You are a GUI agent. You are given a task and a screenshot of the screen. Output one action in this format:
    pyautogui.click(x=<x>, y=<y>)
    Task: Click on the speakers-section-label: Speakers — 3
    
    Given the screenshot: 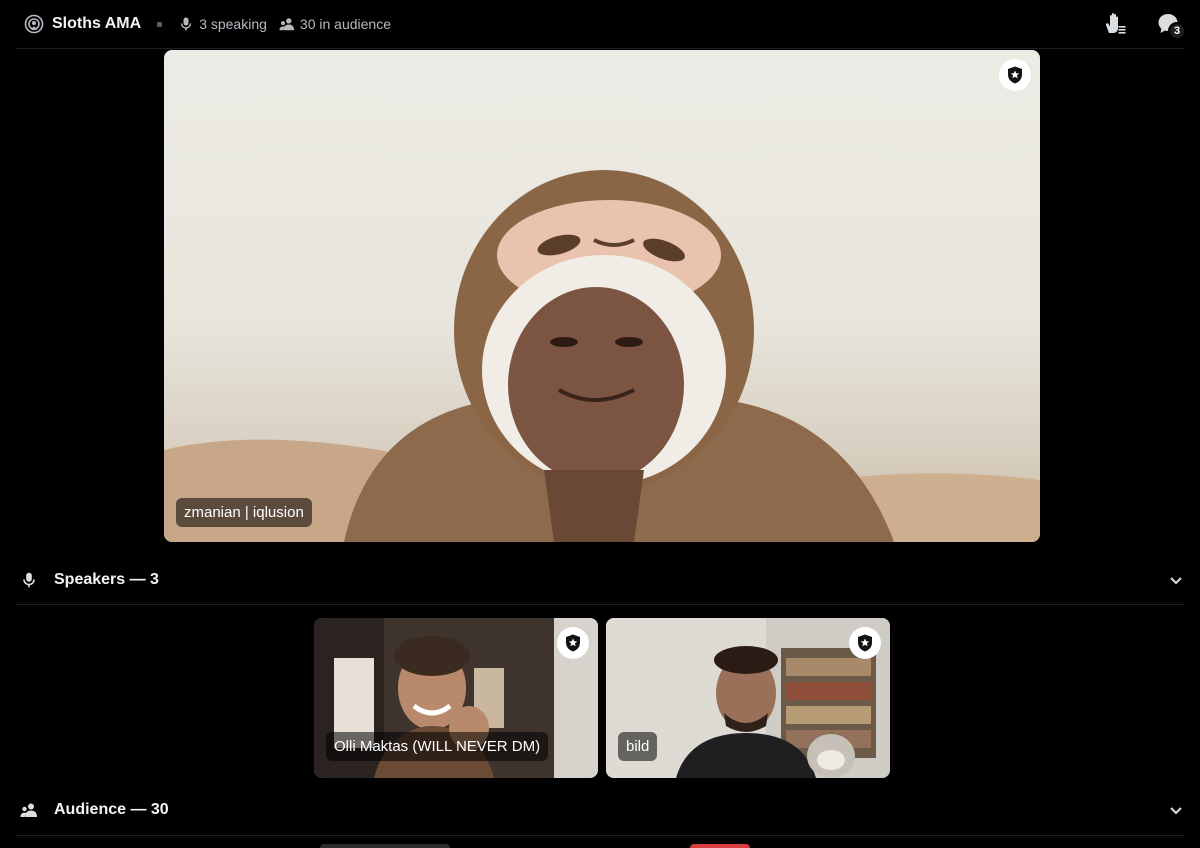 What is the action you would take?
    pyautogui.click(x=106, y=579)
    